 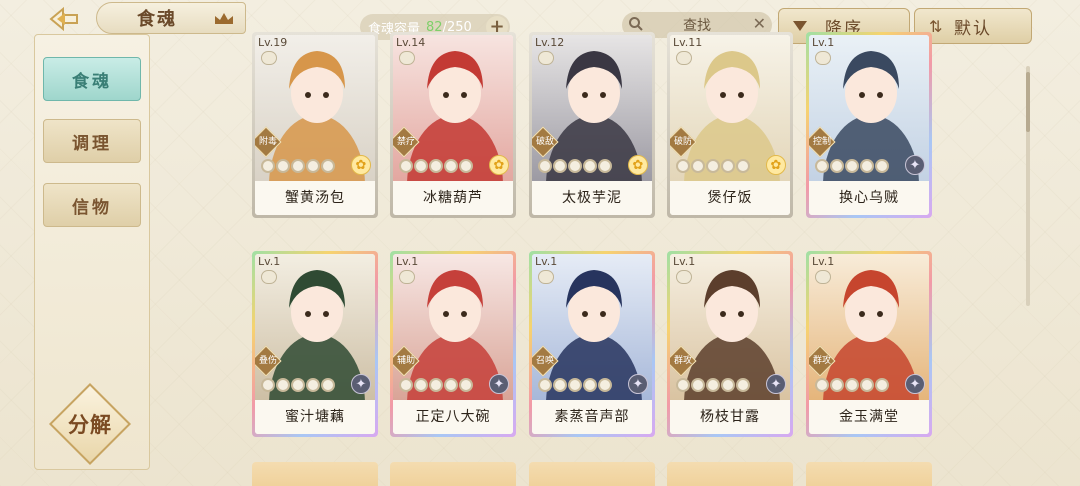 What do you see at coordinates (544, 142) in the screenshot?
I see `card-role: 破敌` at bounding box center [544, 142].